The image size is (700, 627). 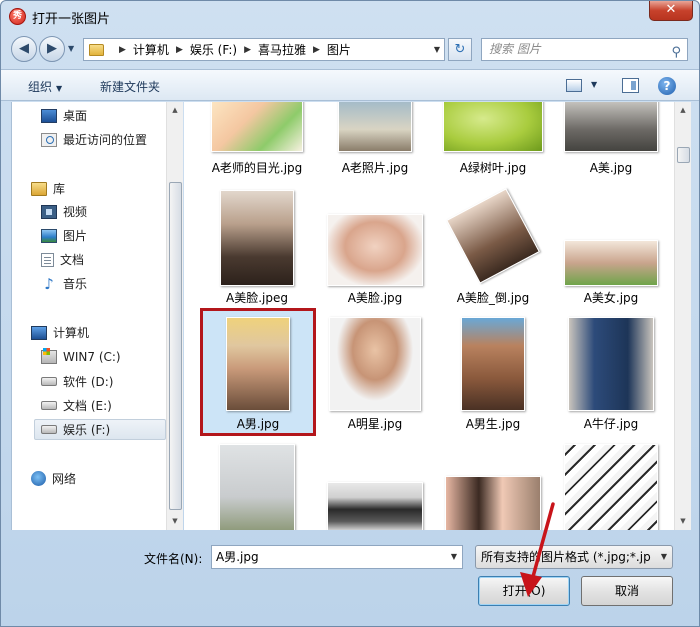 What do you see at coordinates (630, 85) in the screenshot?
I see `preview-pane-icon` at bounding box center [630, 85].